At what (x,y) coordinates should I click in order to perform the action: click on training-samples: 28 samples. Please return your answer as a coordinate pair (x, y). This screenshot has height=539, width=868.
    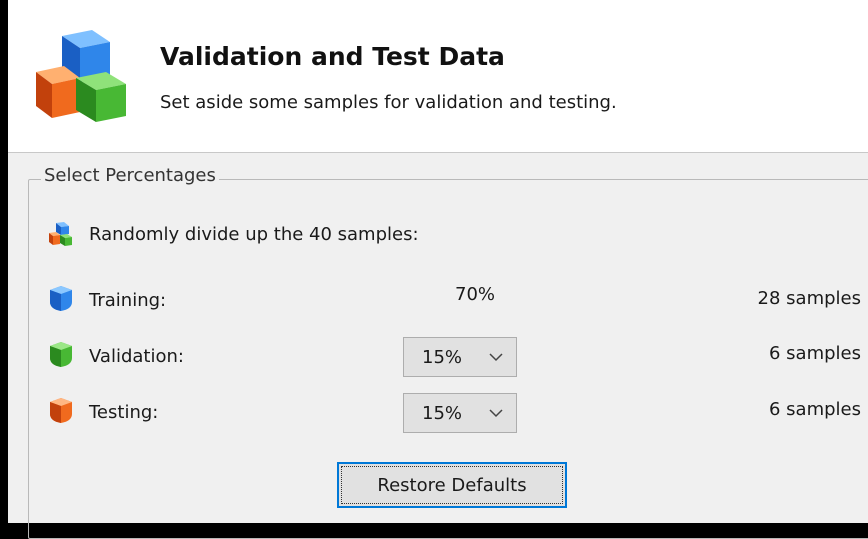
    Looking at the image, I should click on (809, 298).